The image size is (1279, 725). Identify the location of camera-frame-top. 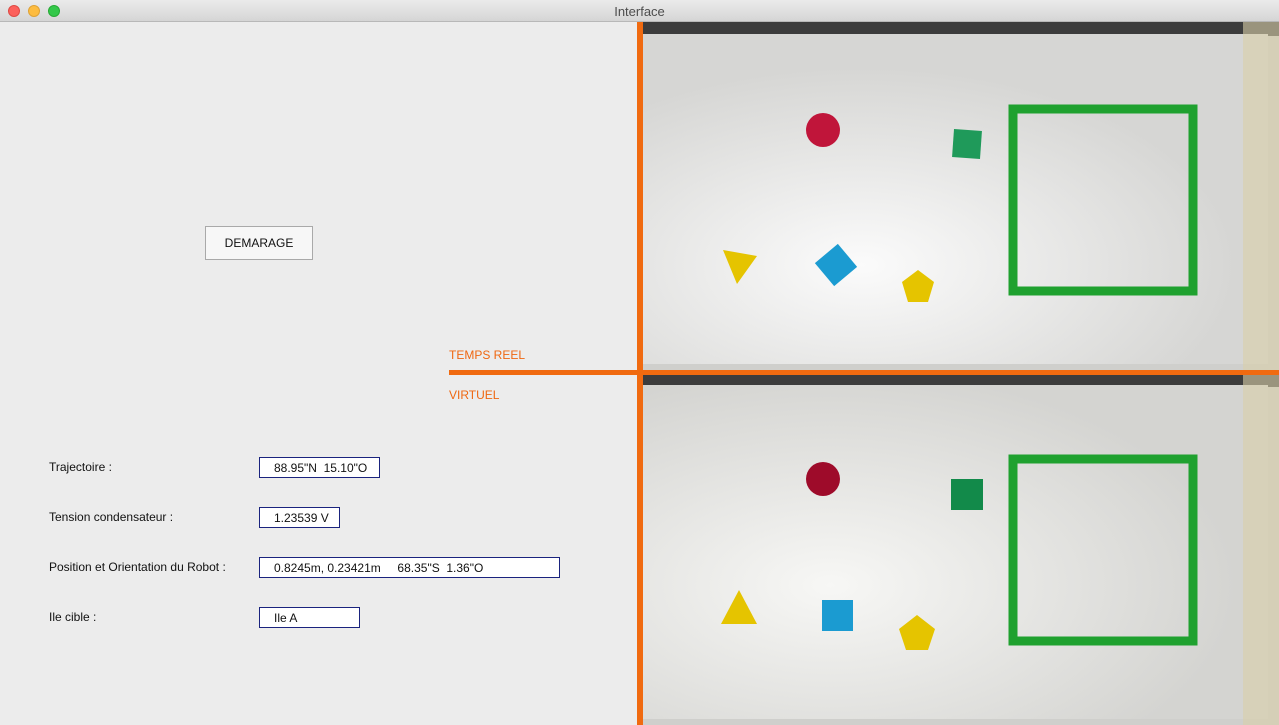
(961, 29).